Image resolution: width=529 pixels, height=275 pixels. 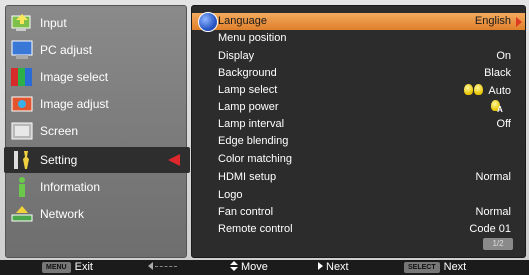 I want to click on select-next-hint: SELECT Next, so click(x=435, y=267).